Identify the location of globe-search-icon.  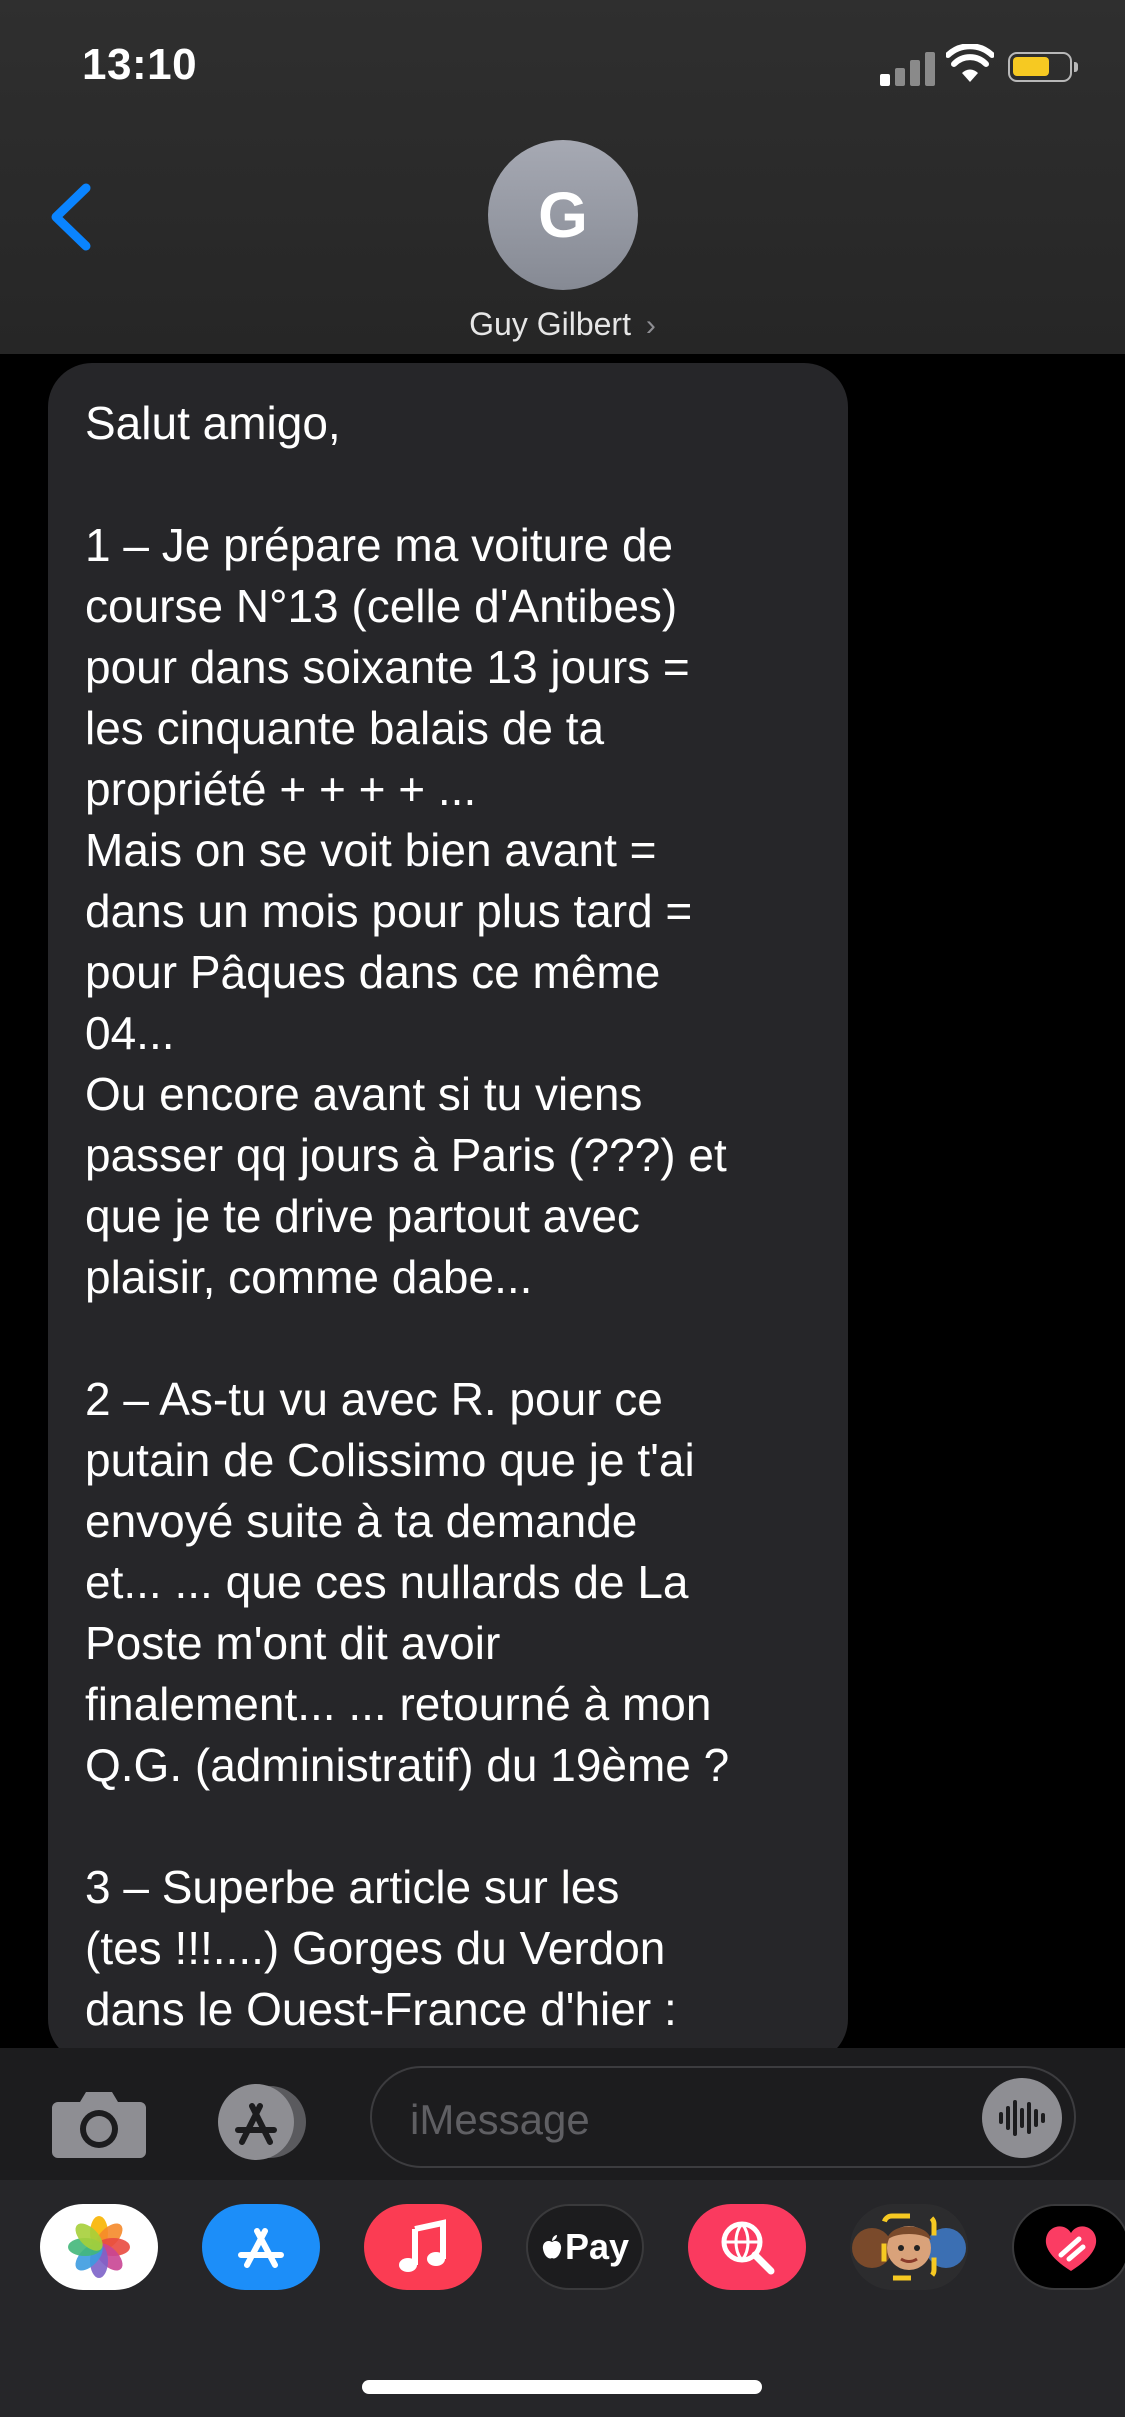
(747, 2247).